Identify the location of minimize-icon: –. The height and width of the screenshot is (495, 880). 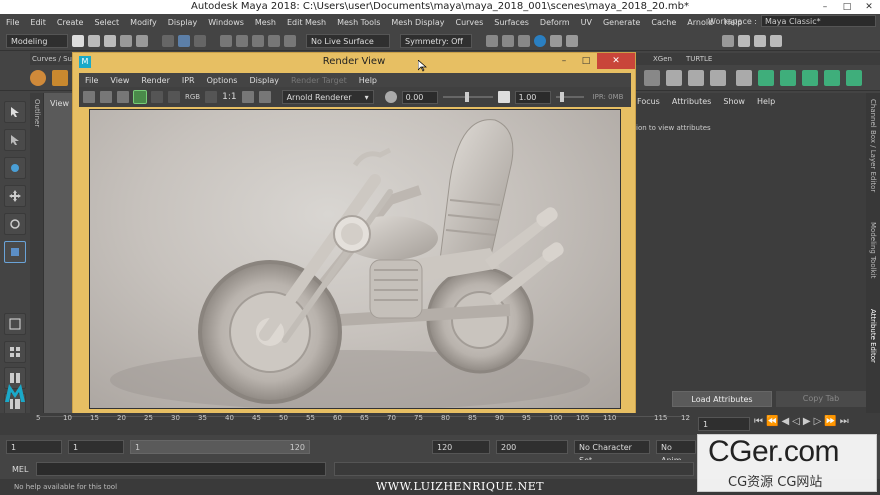
(564, 61).